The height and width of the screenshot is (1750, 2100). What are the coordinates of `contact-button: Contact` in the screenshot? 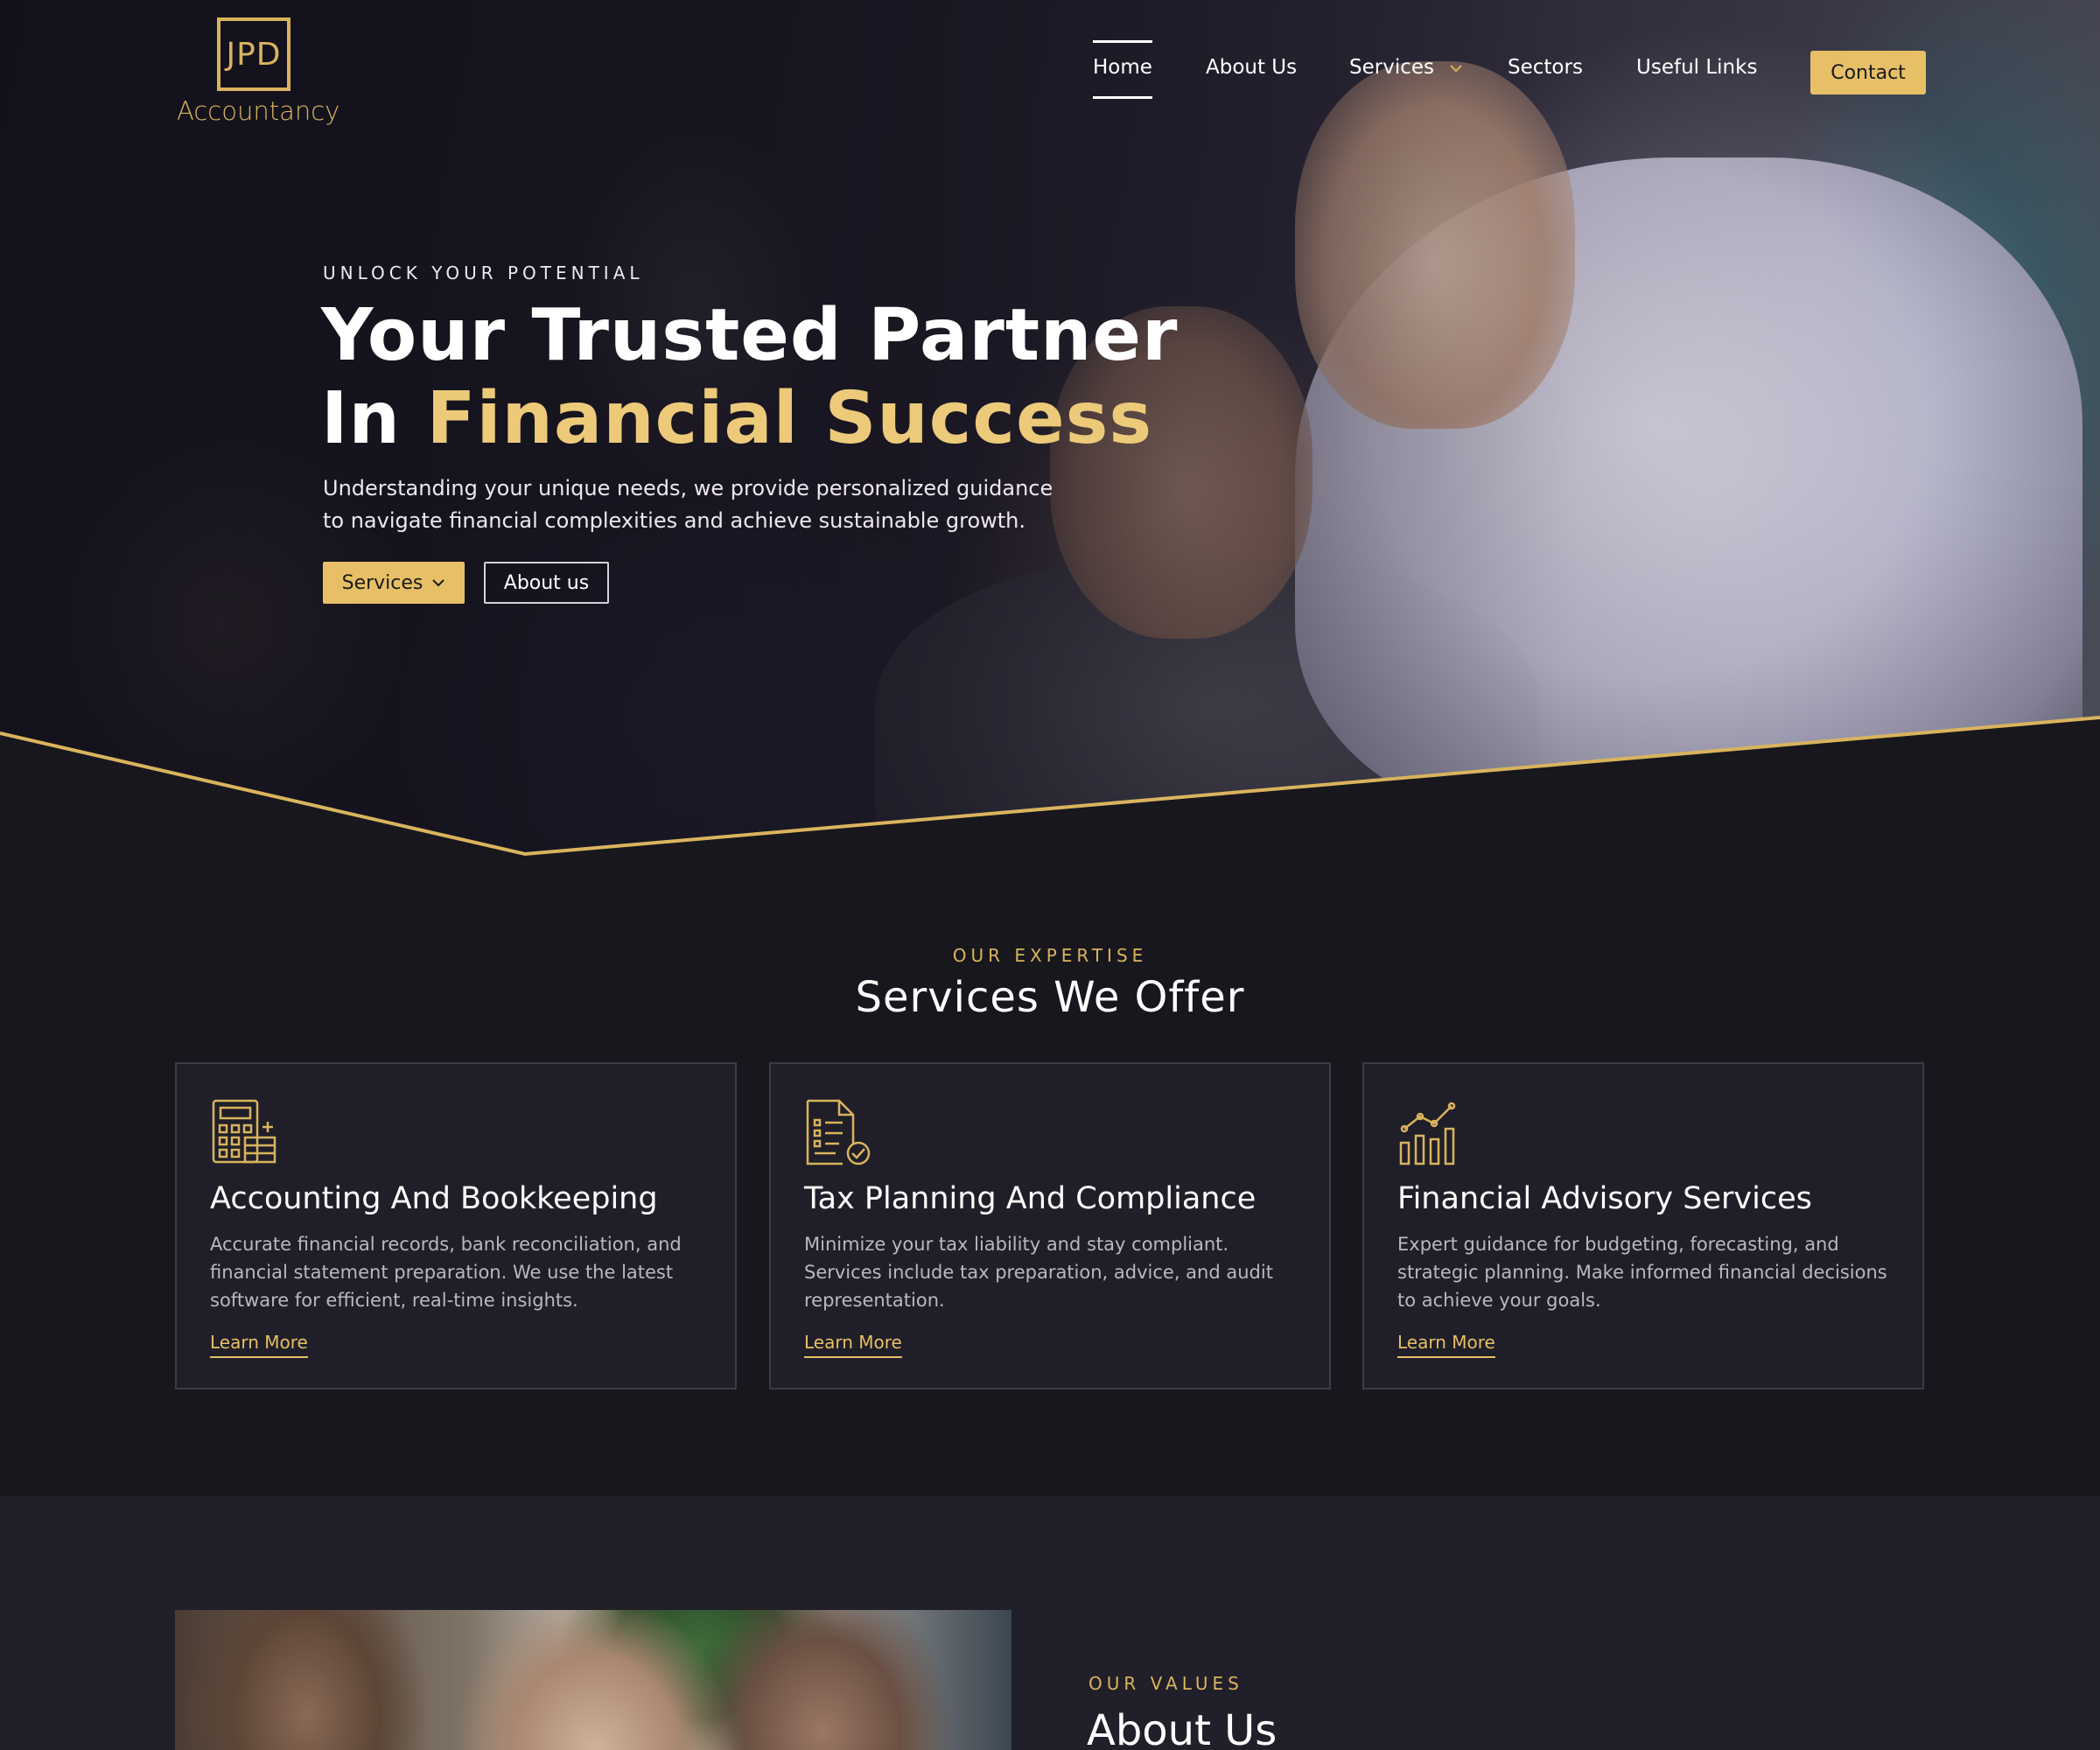 It's located at (1868, 72).